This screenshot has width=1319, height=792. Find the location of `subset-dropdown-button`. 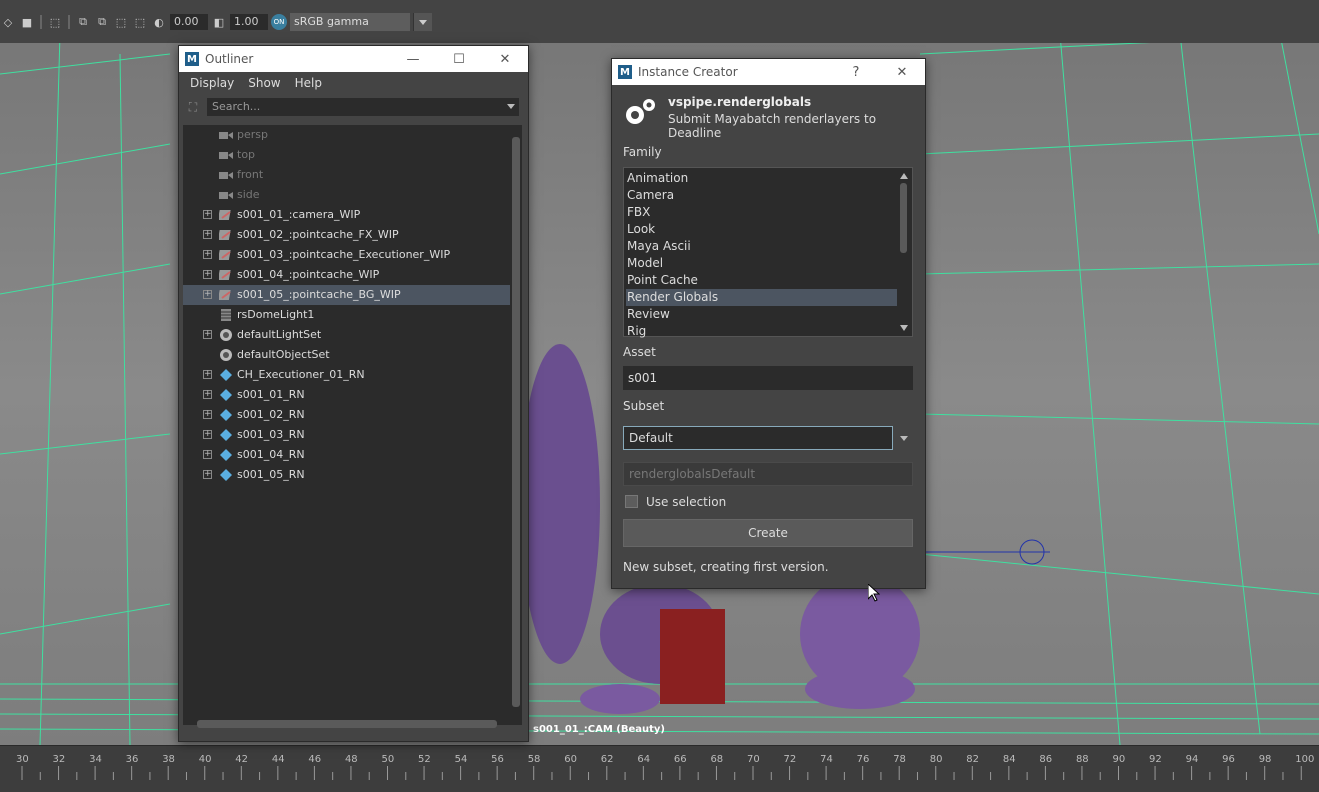

subset-dropdown-button is located at coordinates (904, 438).